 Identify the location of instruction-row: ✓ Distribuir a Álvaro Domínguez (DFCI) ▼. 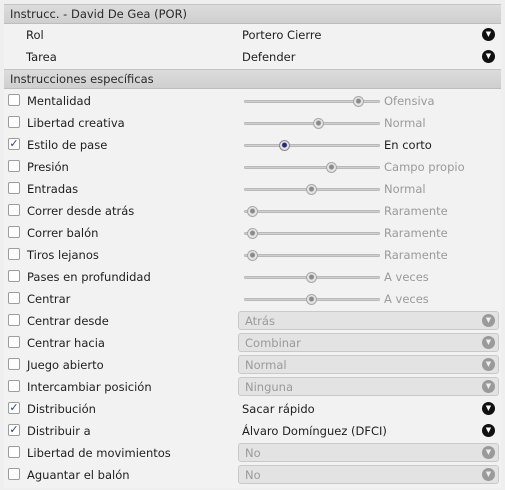
(252, 431).